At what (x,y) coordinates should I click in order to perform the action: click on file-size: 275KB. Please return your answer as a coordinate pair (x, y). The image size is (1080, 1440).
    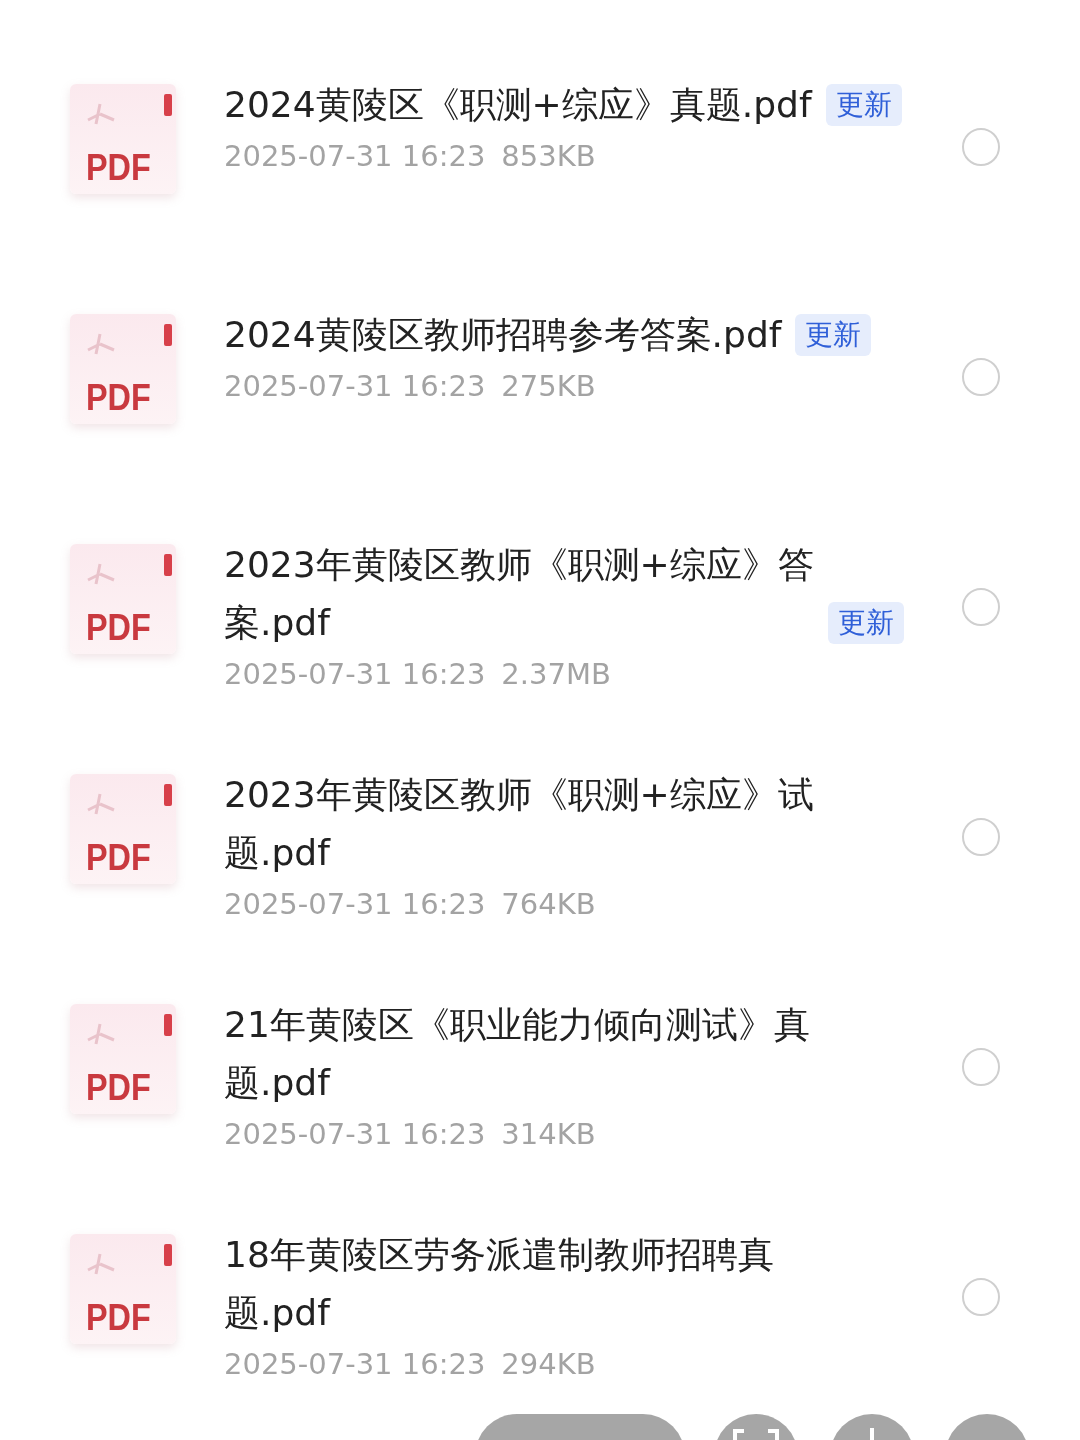
    Looking at the image, I should click on (548, 386).